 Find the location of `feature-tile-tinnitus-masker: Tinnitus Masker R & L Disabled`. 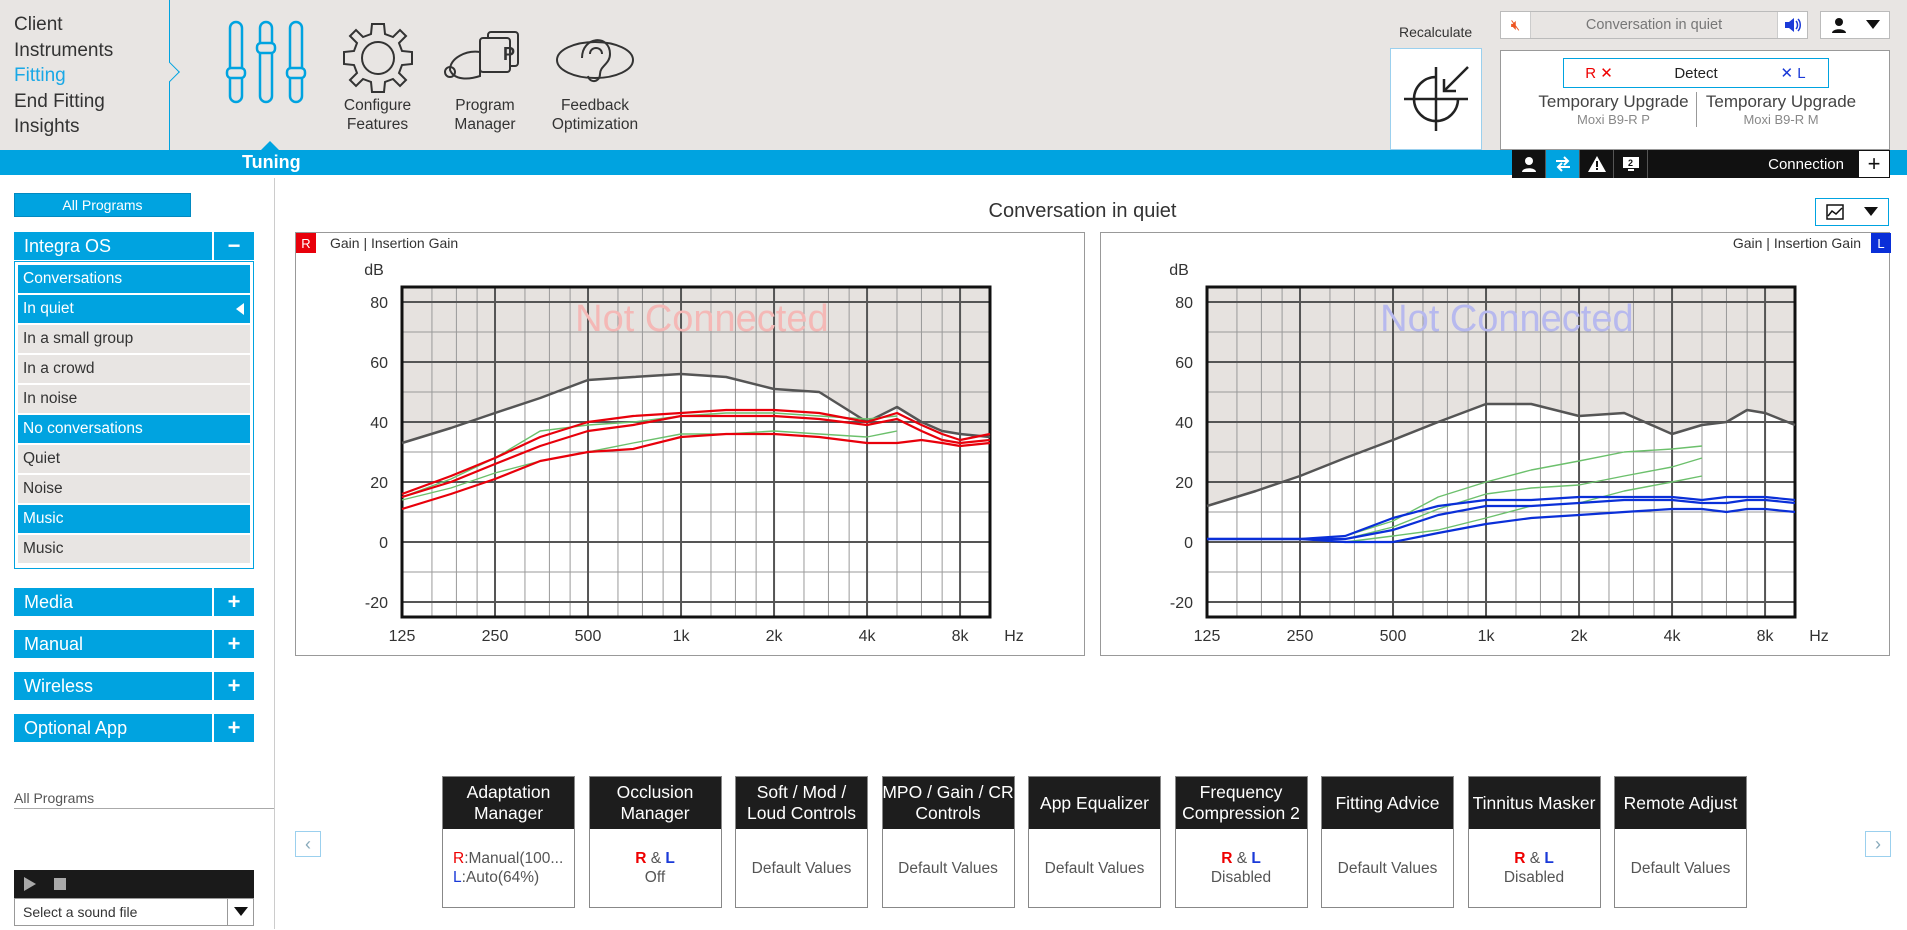

feature-tile-tinnitus-masker: Tinnitus Masker R & L Disabled is located at coordinates (1534, 842).